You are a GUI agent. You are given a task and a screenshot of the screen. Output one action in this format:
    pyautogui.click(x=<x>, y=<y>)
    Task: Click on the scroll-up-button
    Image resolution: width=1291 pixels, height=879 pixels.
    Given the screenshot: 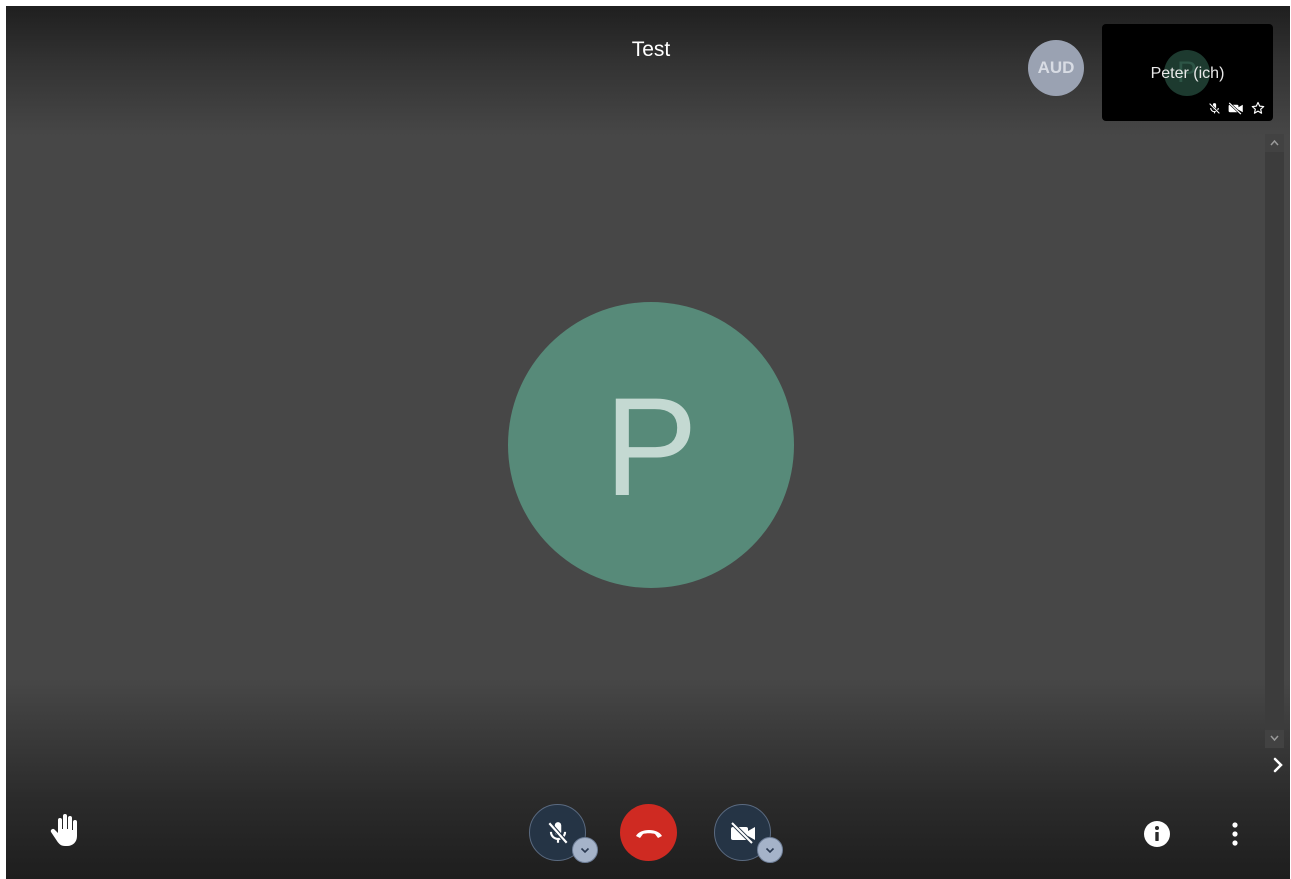 What is the action you would take?
    pyautogui.click(x=1274, y=143)
    